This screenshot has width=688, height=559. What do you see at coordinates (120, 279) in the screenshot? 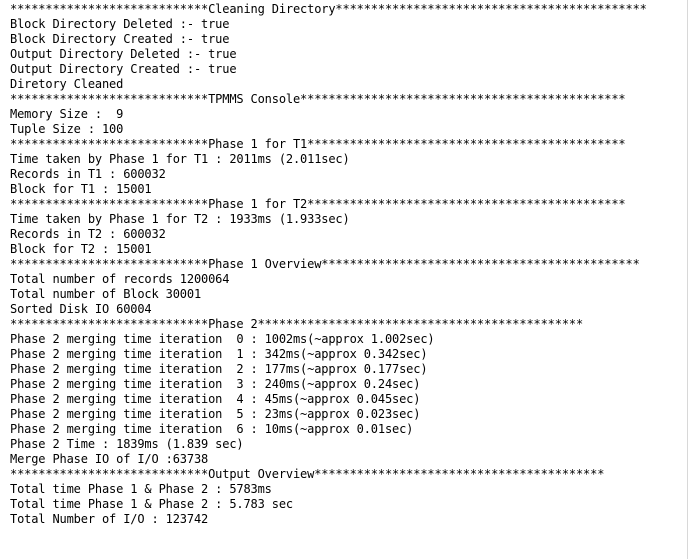
I see `console-line: Total number of records 1200064` at bounding box center [120, 279].